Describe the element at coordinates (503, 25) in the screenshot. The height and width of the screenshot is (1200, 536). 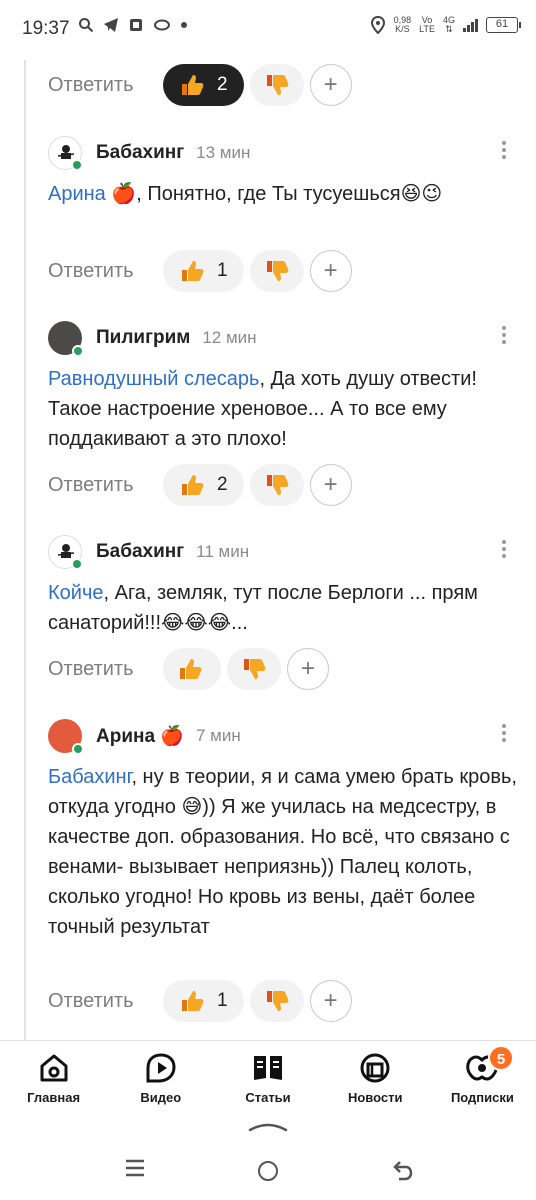
I see `battery-icon: 61` at that location.